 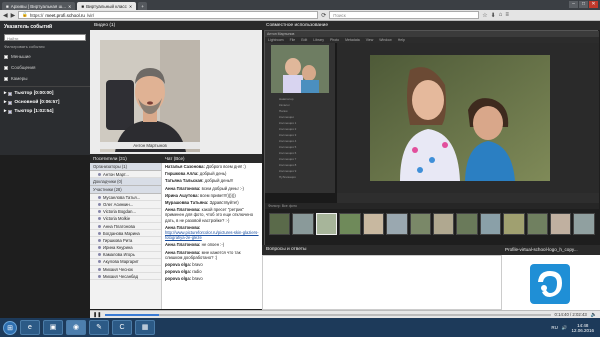 What do you see at coordinates (45, 93) in the screenshot?
I see `room-item-tutor-1: ▸ Тьютор [0:00:00]` at bounding box center [45, 93].